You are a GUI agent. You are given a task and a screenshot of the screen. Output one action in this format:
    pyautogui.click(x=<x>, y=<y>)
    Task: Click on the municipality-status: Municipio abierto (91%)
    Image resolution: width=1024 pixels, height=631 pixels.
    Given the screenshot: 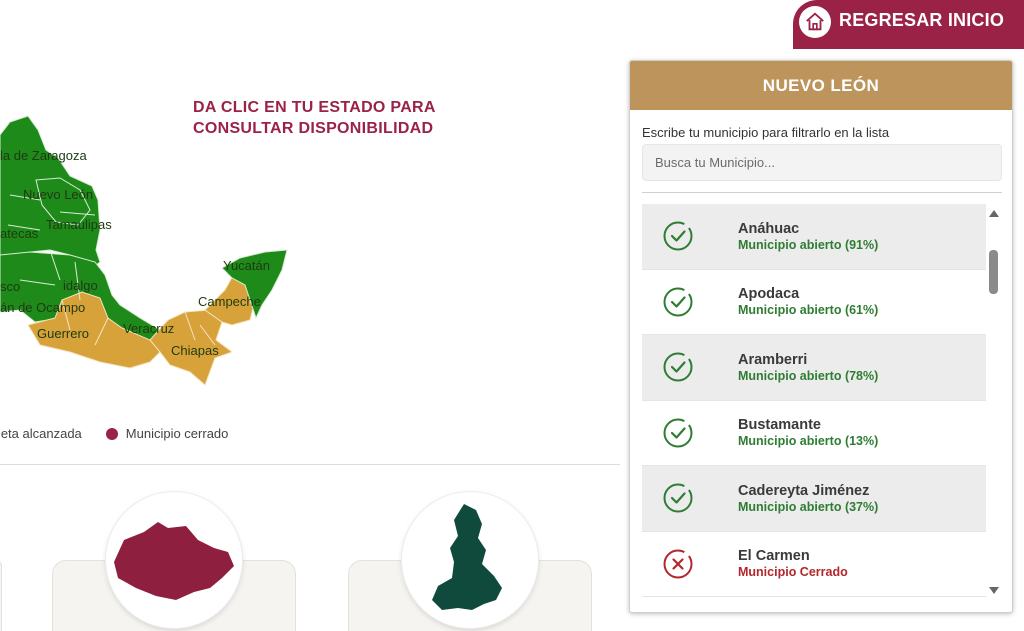 What is the action you would take?
    pyautogui.click(x=808, y=244)
    